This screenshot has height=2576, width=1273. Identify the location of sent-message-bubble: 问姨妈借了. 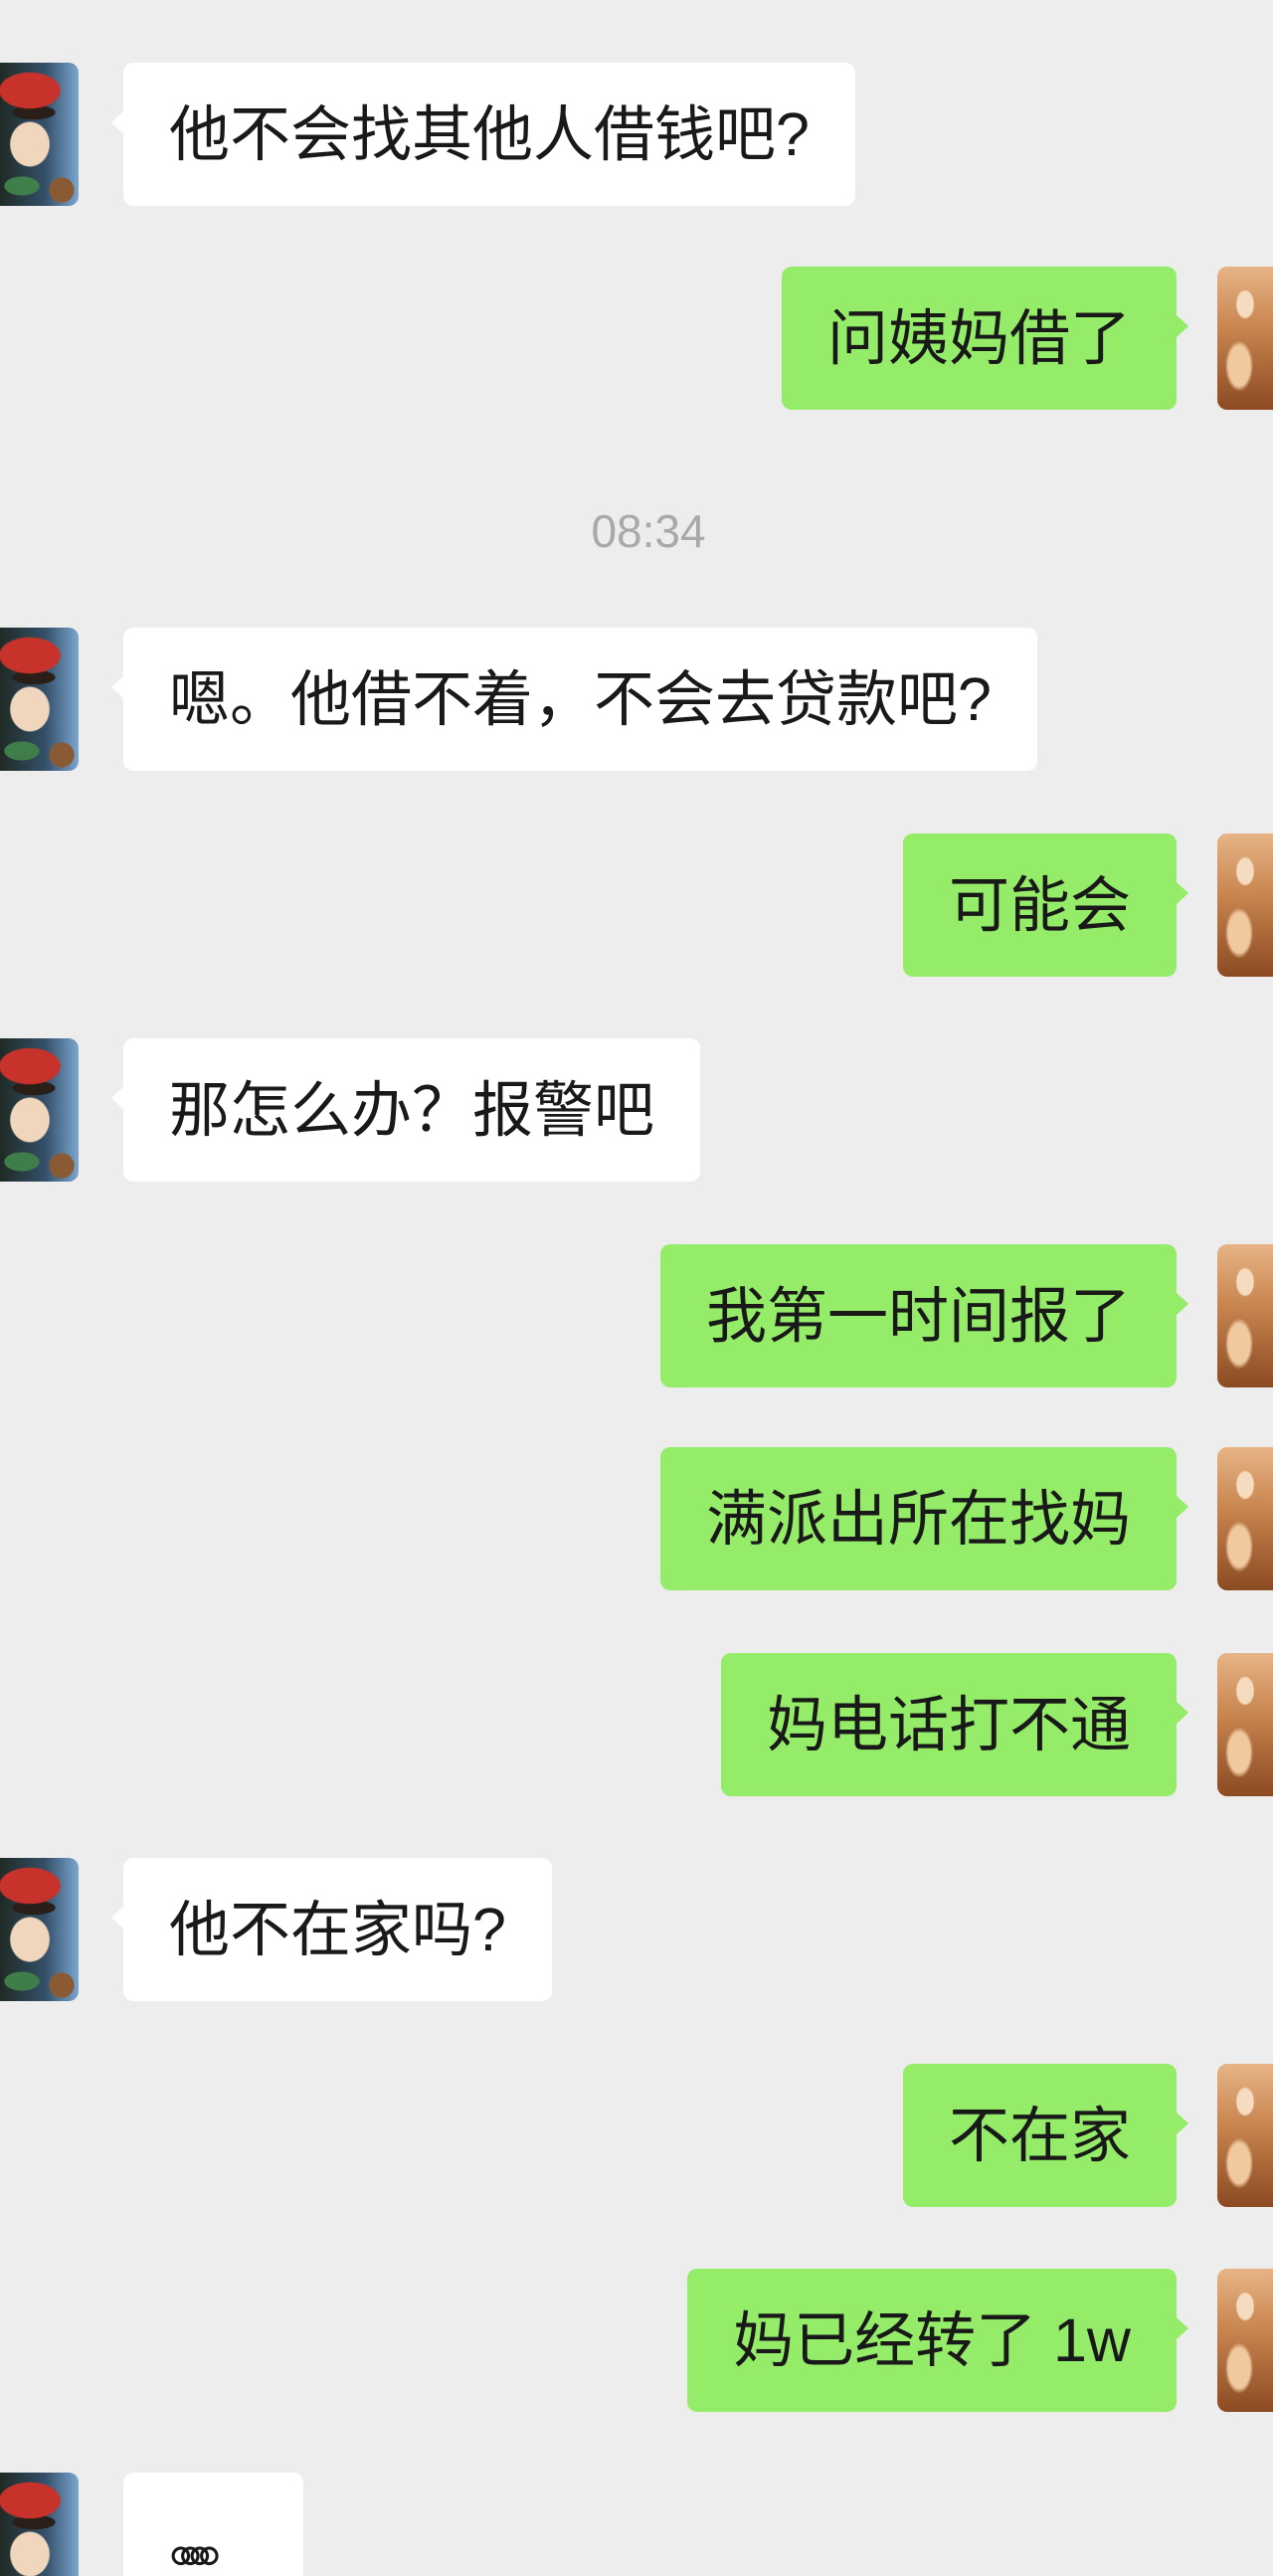
(985, 338).